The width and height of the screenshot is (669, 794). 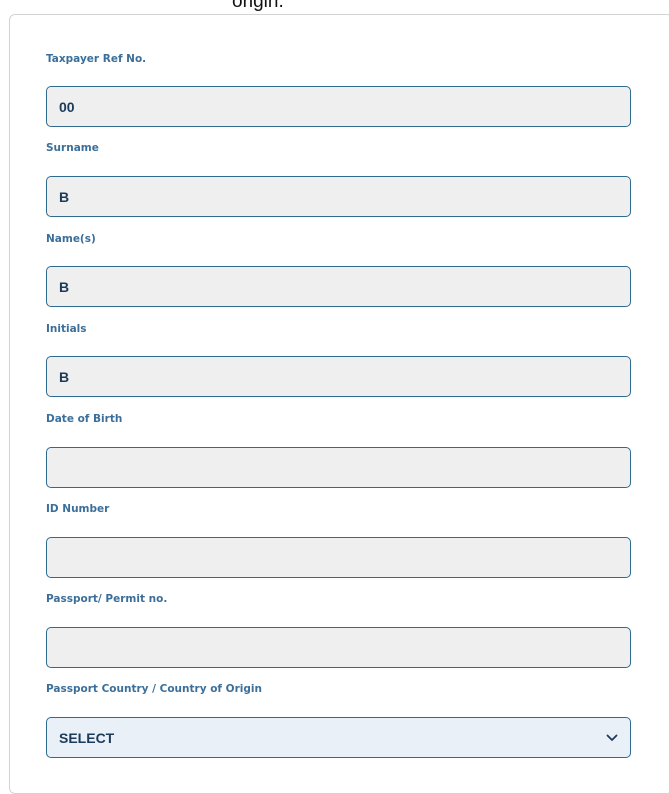 What do you see at coordinates (72, 148) in the screenshot?
I see `surname-label: Surname` at bounding box center [72, 148].